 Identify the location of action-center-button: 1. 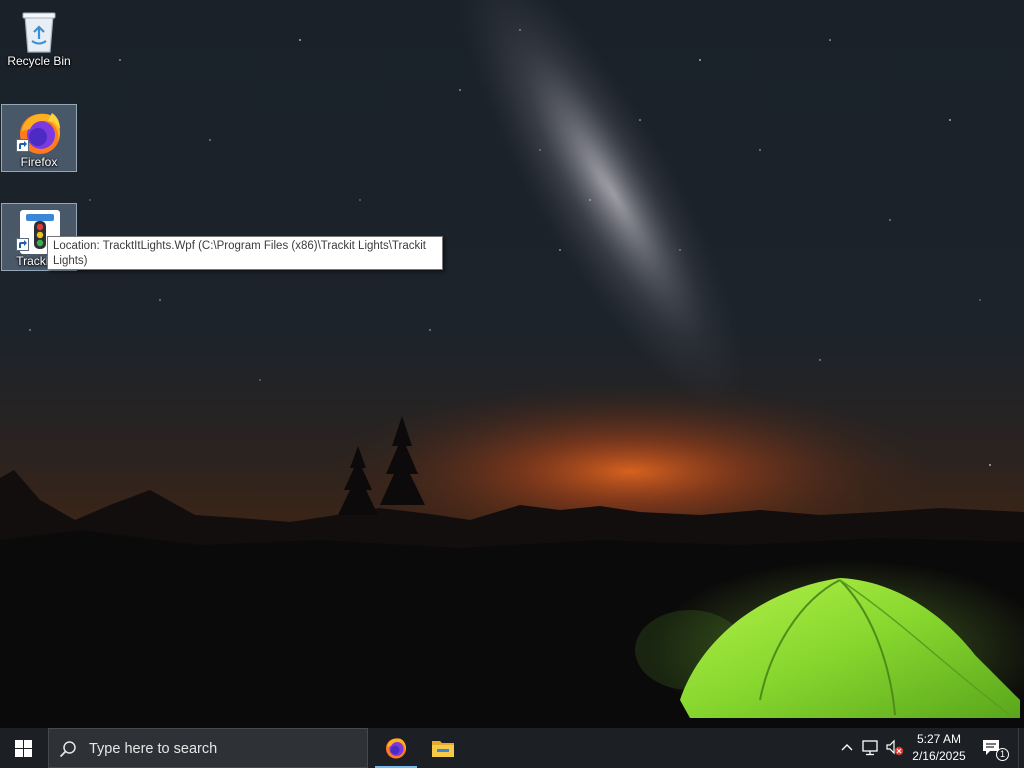
(996, 748).